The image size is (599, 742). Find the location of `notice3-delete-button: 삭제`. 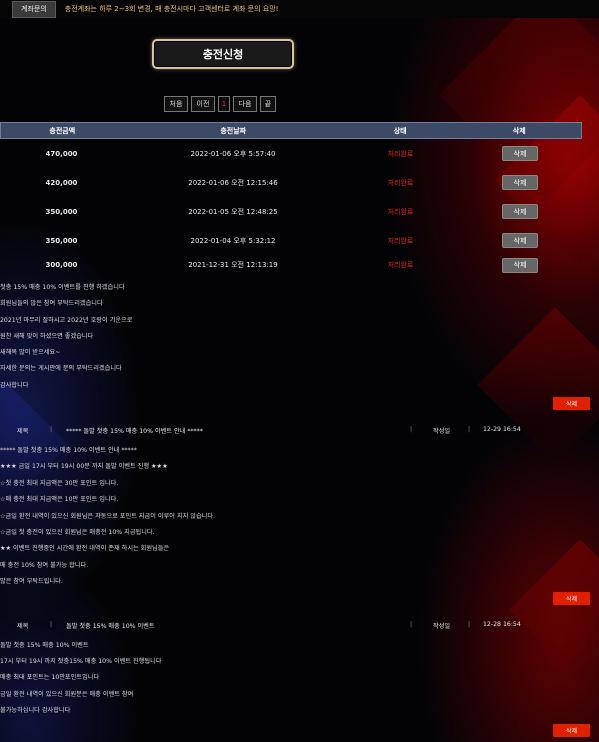

notice3-delete-button: 삭제 is located at coordinates (571, 730).